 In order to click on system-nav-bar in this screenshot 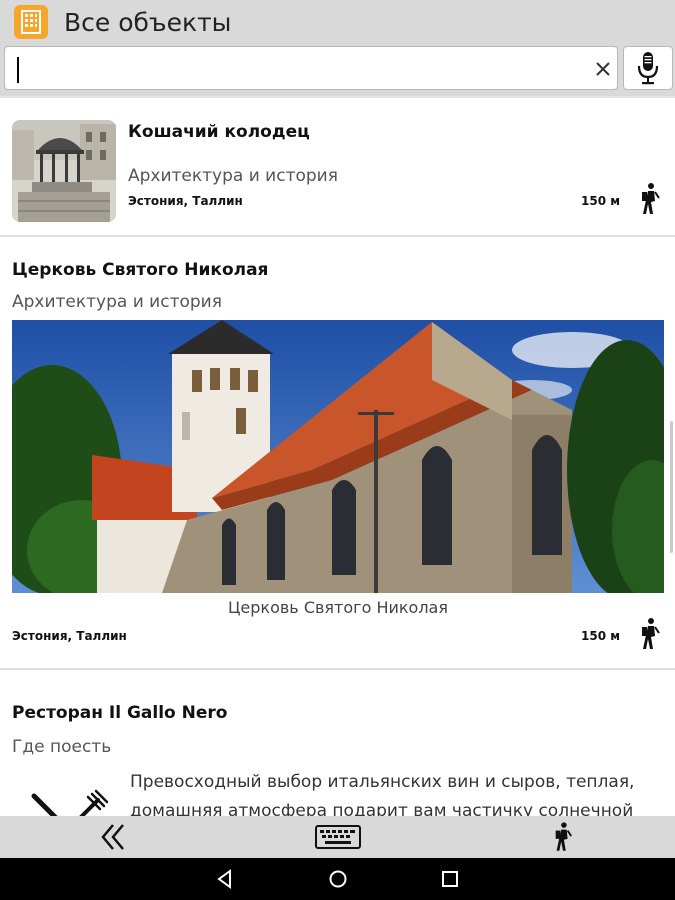, I will do `click(337, 879)`.